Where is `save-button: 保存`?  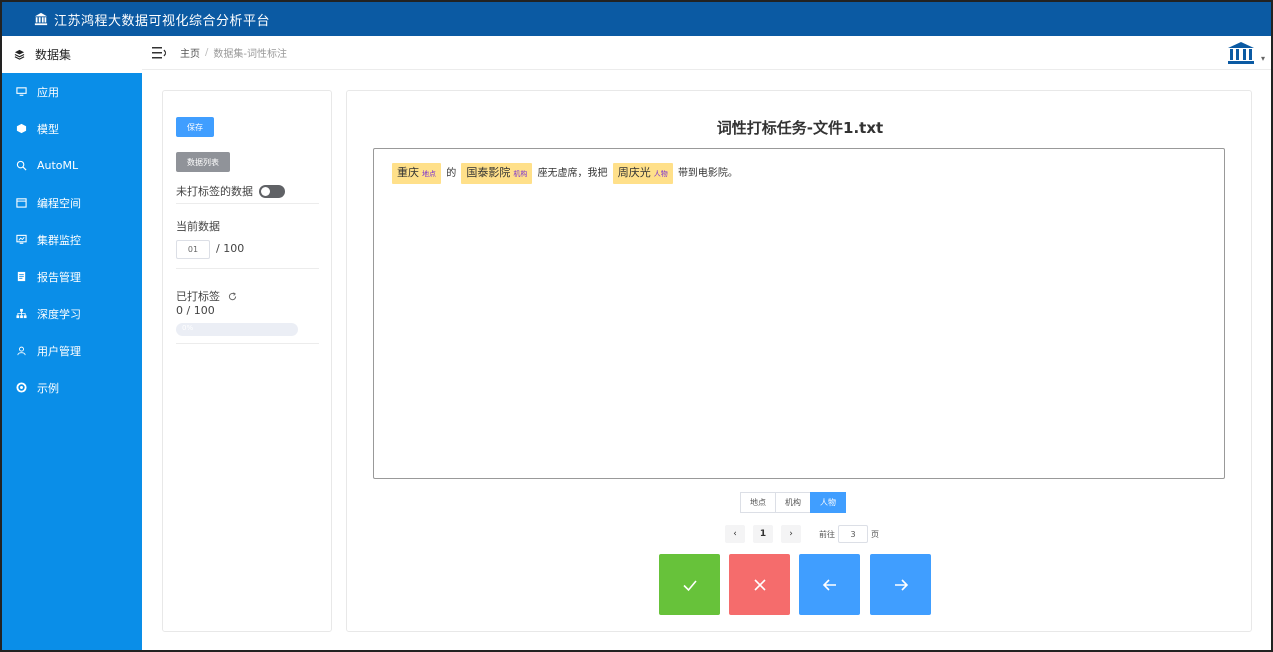 save-button: 保存 is located at coordinates (195, 127).